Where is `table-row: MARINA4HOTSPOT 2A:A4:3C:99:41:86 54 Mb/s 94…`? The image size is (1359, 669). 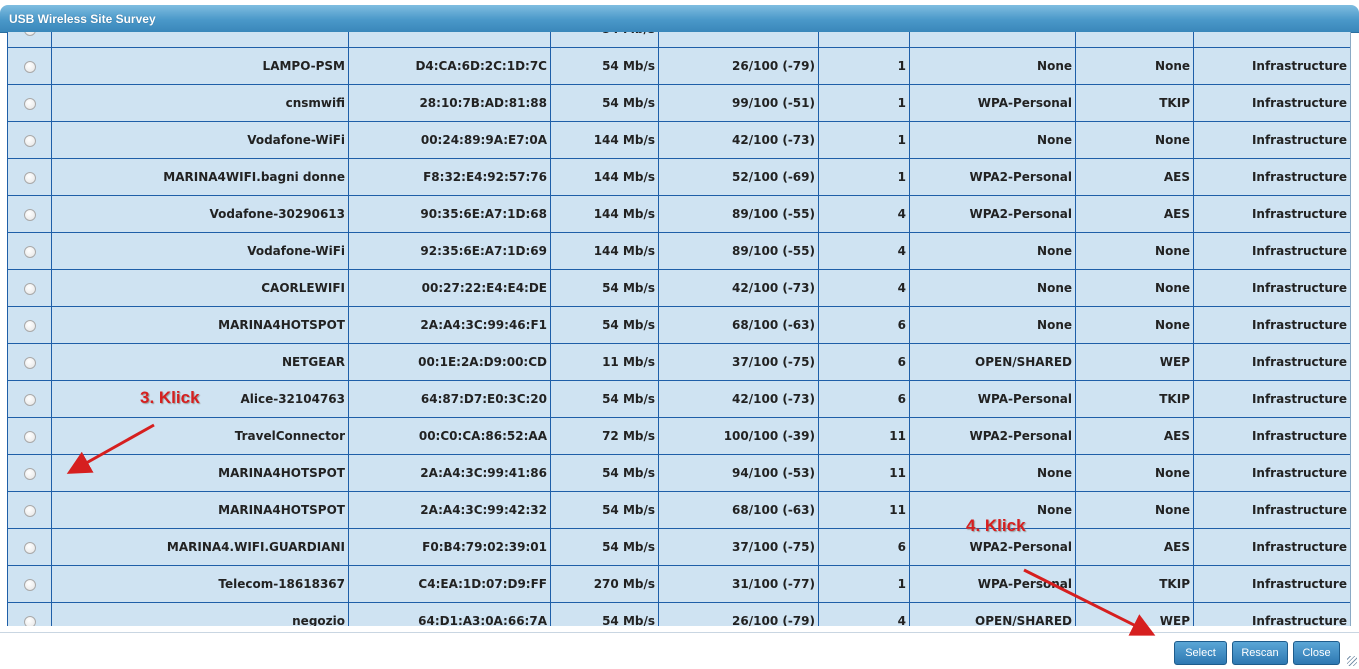
table-row: MARINA4HOTSPOT 2A:A4:3C:99:41:86 54 Mb/s 94… is located at coordinates (678, 473).